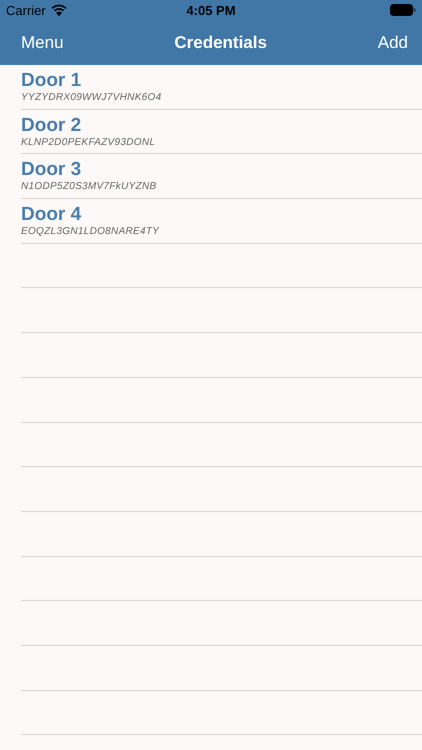 This screenshot has width=422, height=750. I want to click on credential-name: Door 2, so click(51, 125).